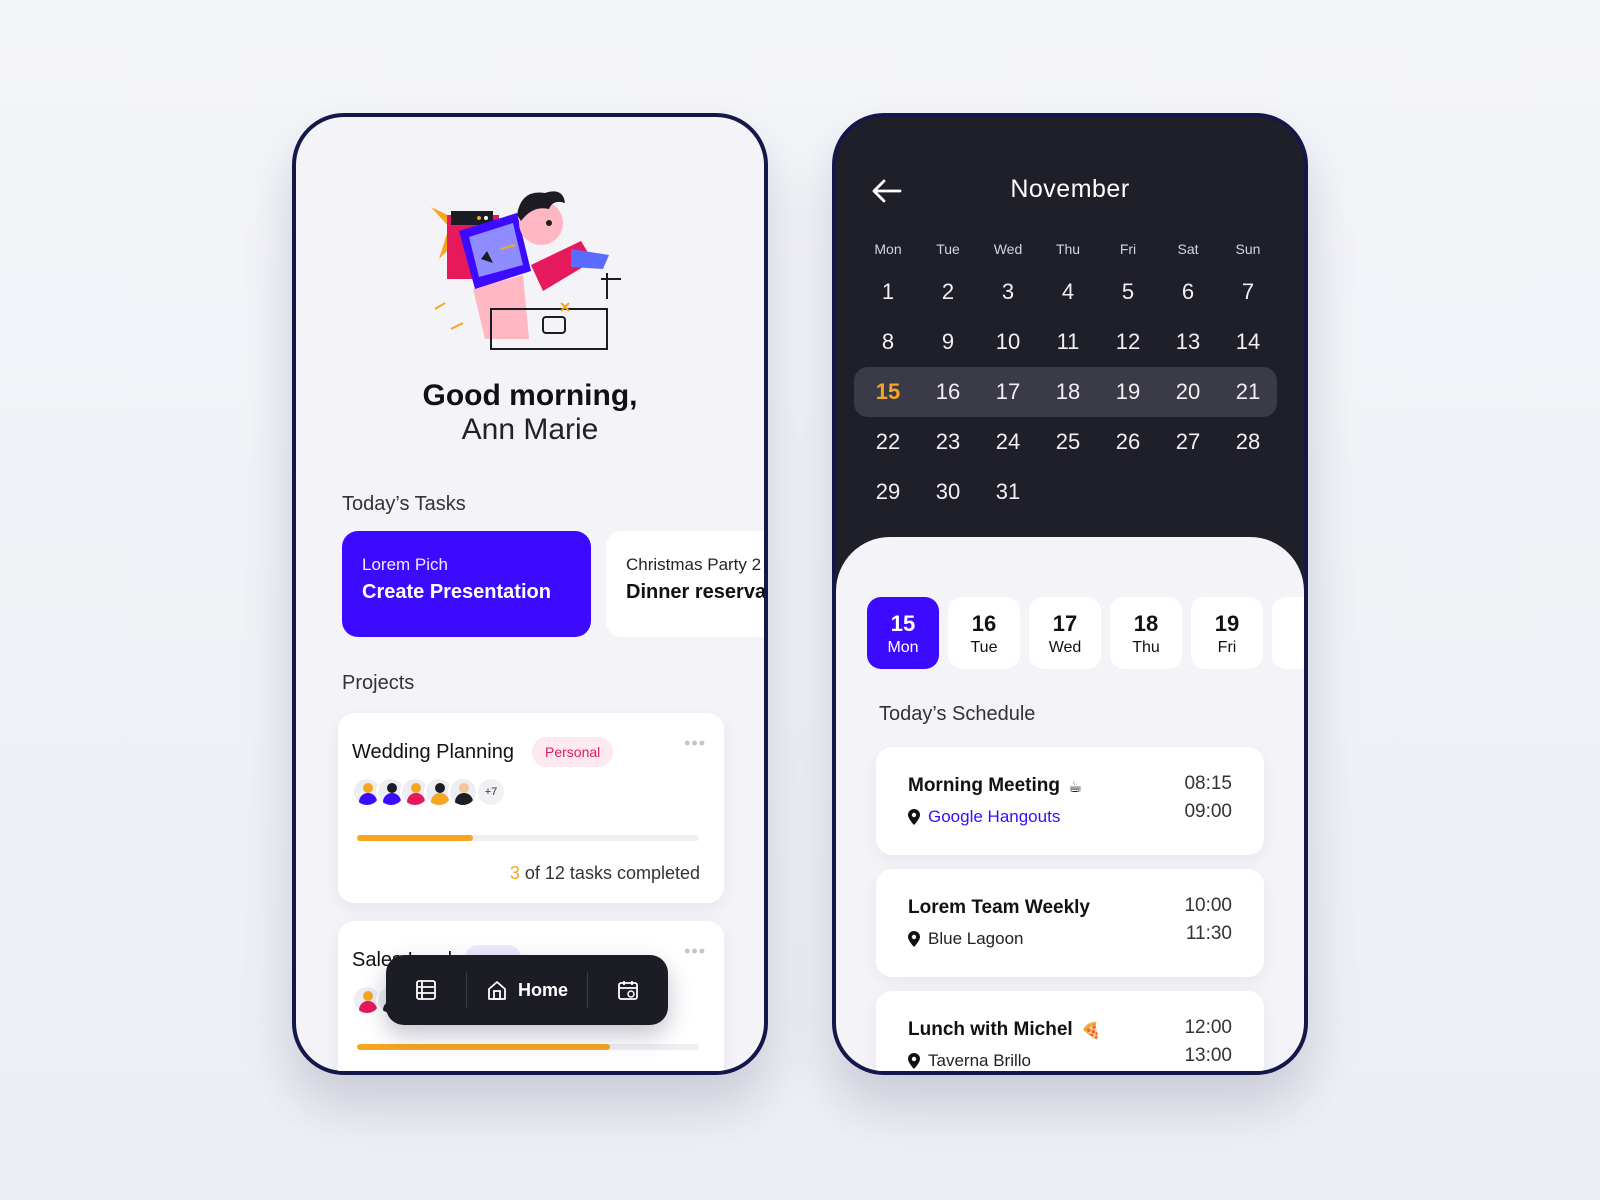 The height and width of the screenshot is (1200, 1600). Describe the element at coordinates (1008, 492) in the screenshot. I see `calendar-day: 31` at that location.